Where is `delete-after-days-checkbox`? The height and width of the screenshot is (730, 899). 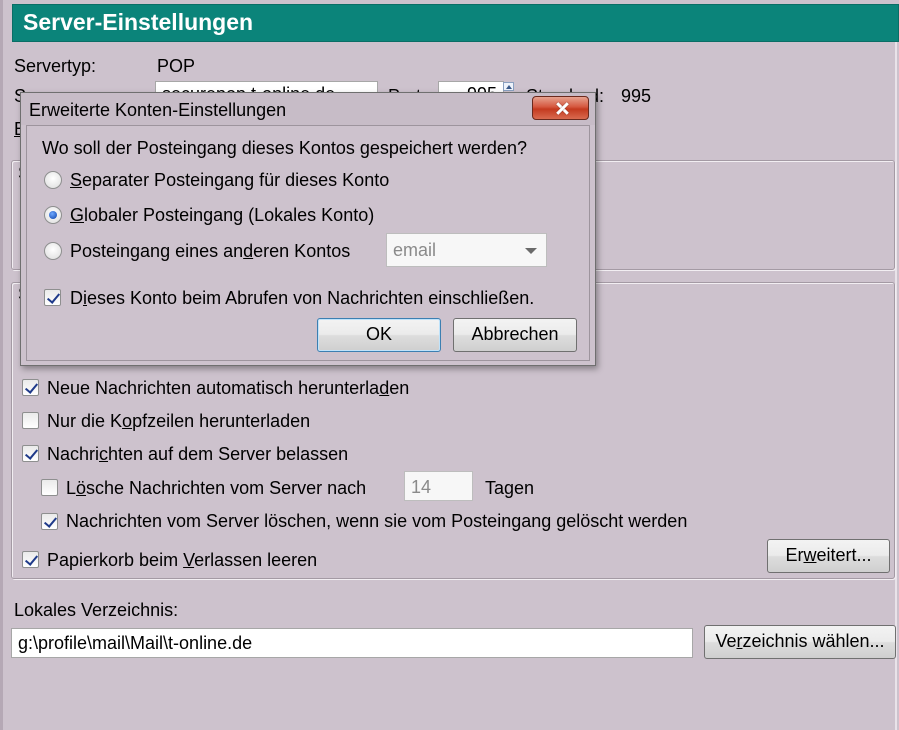 delete-after-days-checkbox is located at coordinates (49, 487).